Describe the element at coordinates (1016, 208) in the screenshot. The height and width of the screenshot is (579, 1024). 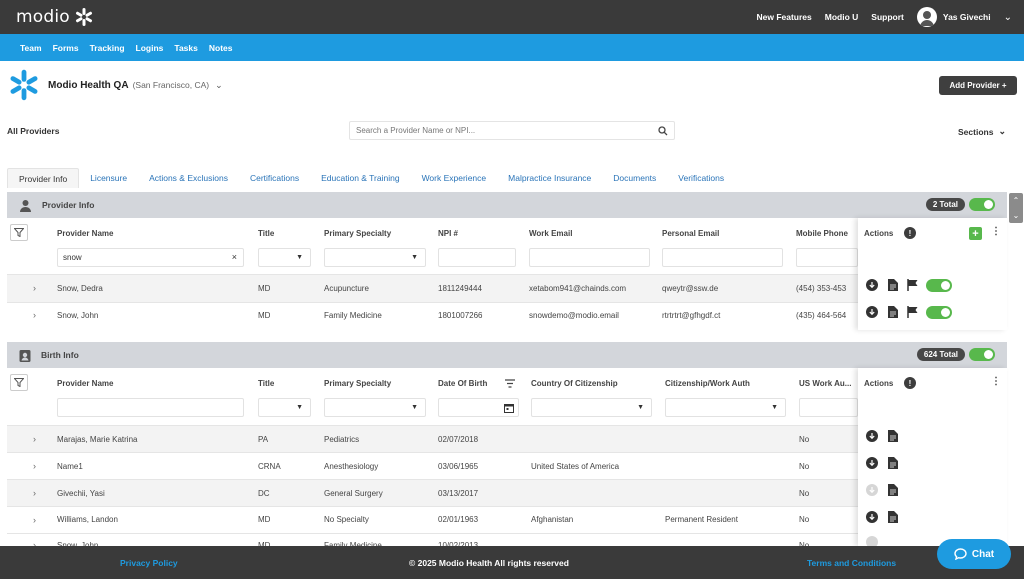
I see `page-scroll-control: ⌃ ⌄` at that location.